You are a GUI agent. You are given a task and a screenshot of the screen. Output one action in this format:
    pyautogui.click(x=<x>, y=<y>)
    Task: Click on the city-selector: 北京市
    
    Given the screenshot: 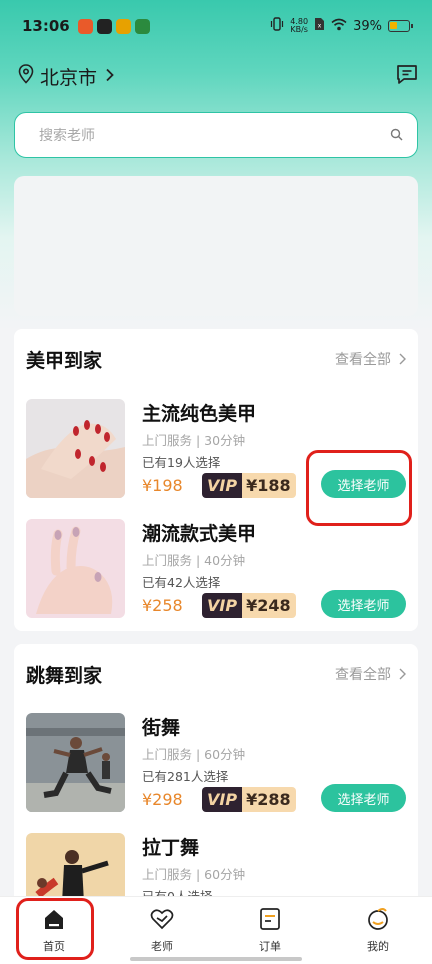 What is the action you would take?
    pyautogui.click(x=68, y=76)
    